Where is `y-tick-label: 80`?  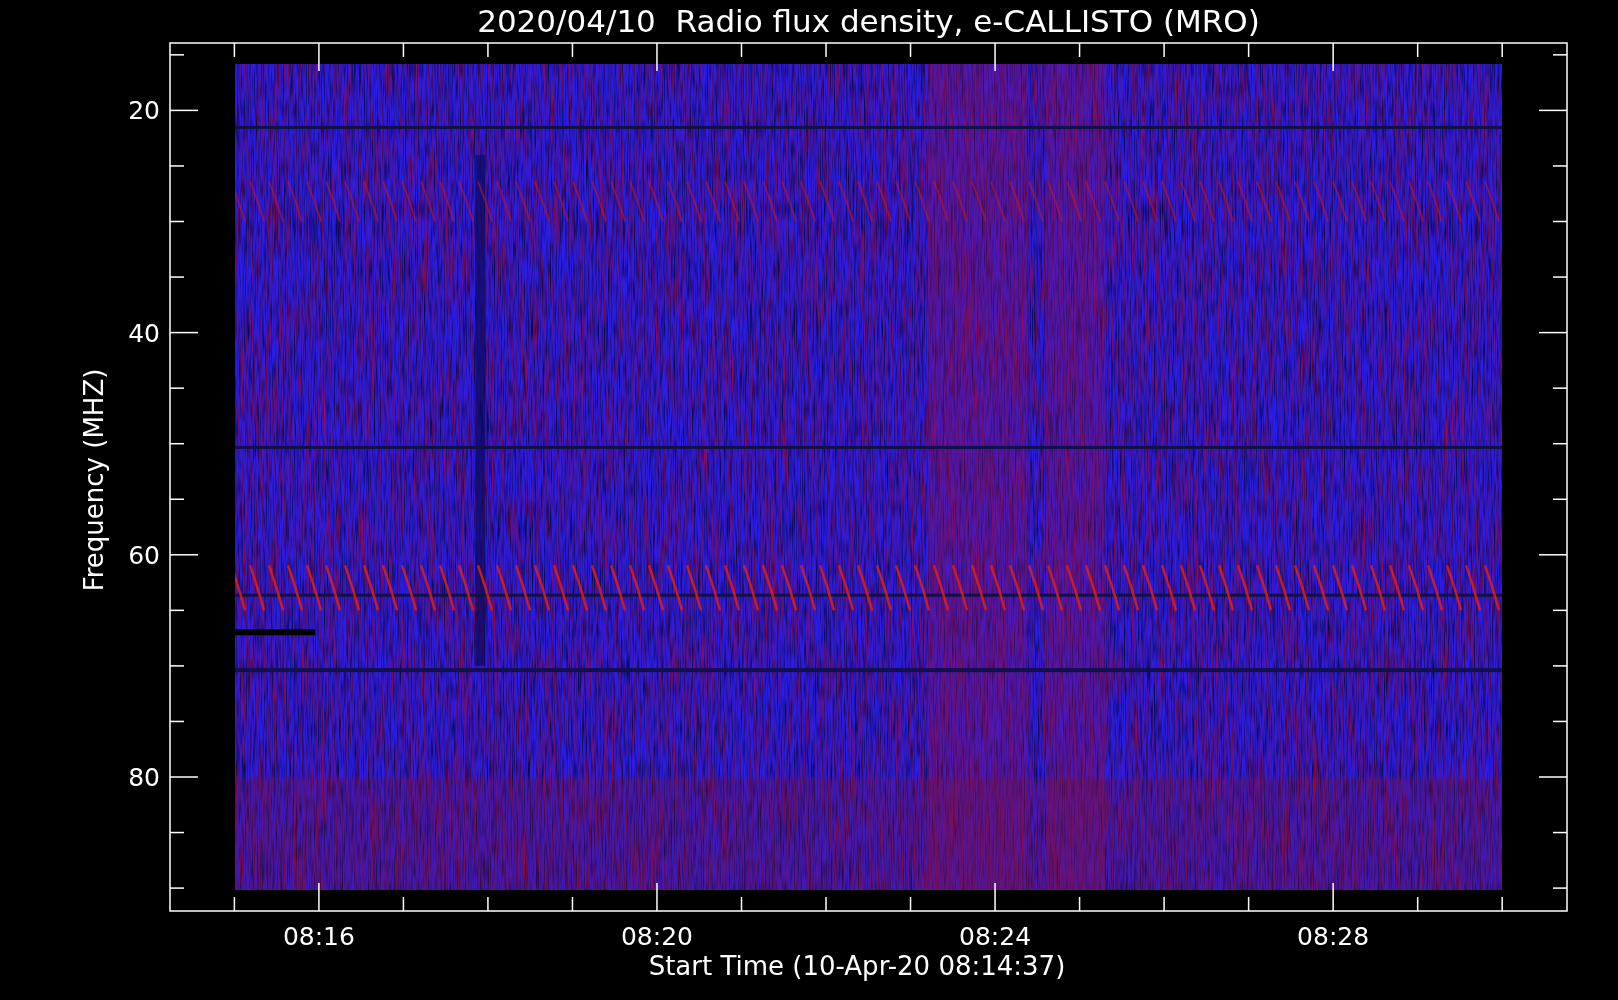 y-tick-label: 80 is located at coordinates (144, 777).